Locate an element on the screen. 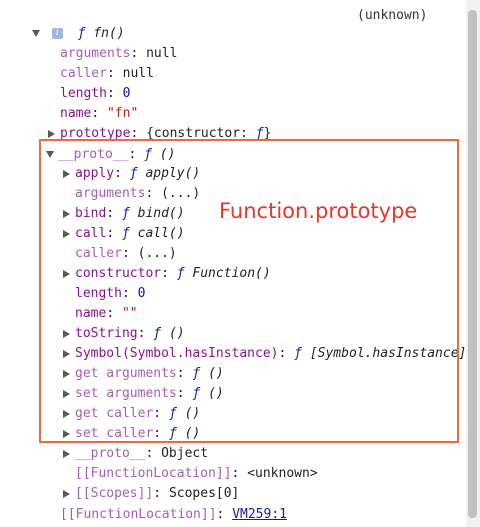 This screenshot has height=527, width=480. annotation-label: Function.prototype is located at coordinates (318, 211).